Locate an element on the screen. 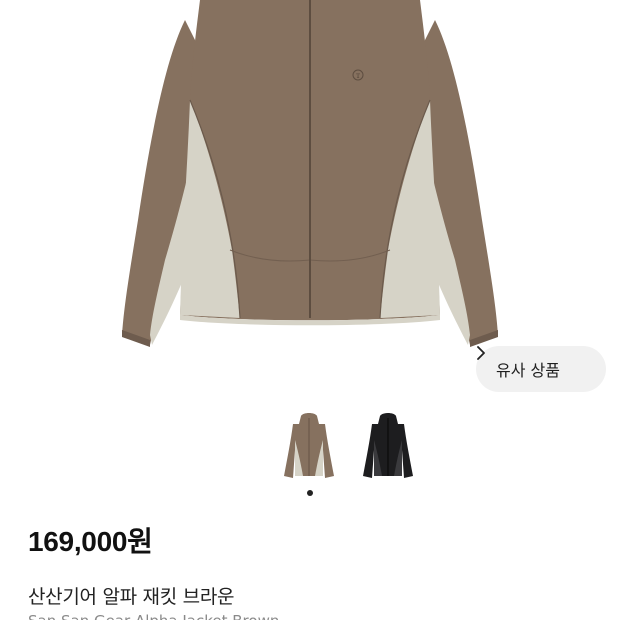 This screenshot has width=620, height=620. product-price: 169,000원 is located at coordinates (90, 541).